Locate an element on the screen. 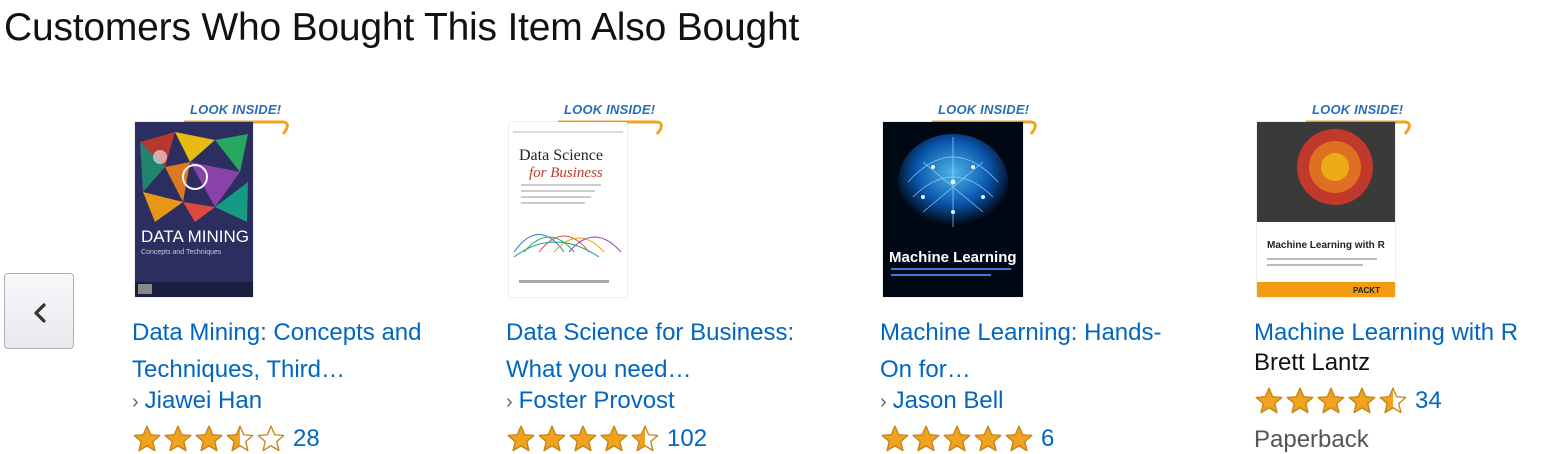 Image resolution: width=1562 pixels, height=454 pixels. cover-title: Machine Learning with R is located at coordinates (1326, 245).